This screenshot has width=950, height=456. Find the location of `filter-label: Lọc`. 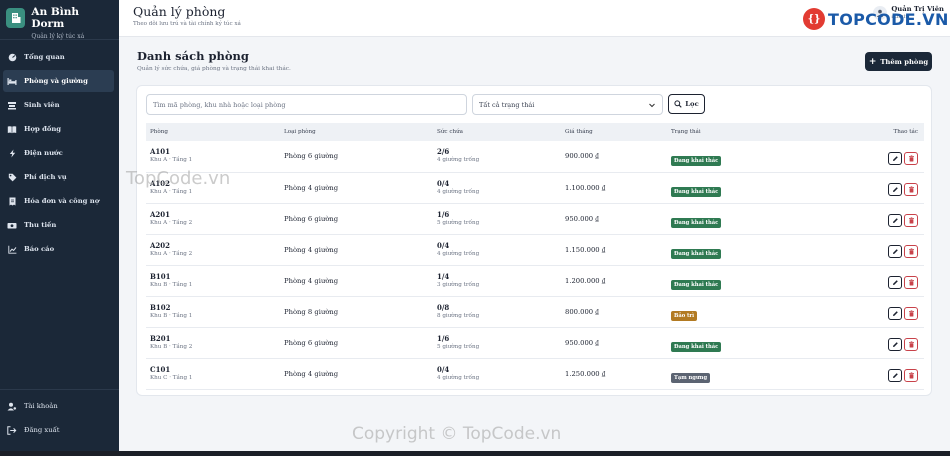

filter-label: Lọc is located at coordinates (692, 104).